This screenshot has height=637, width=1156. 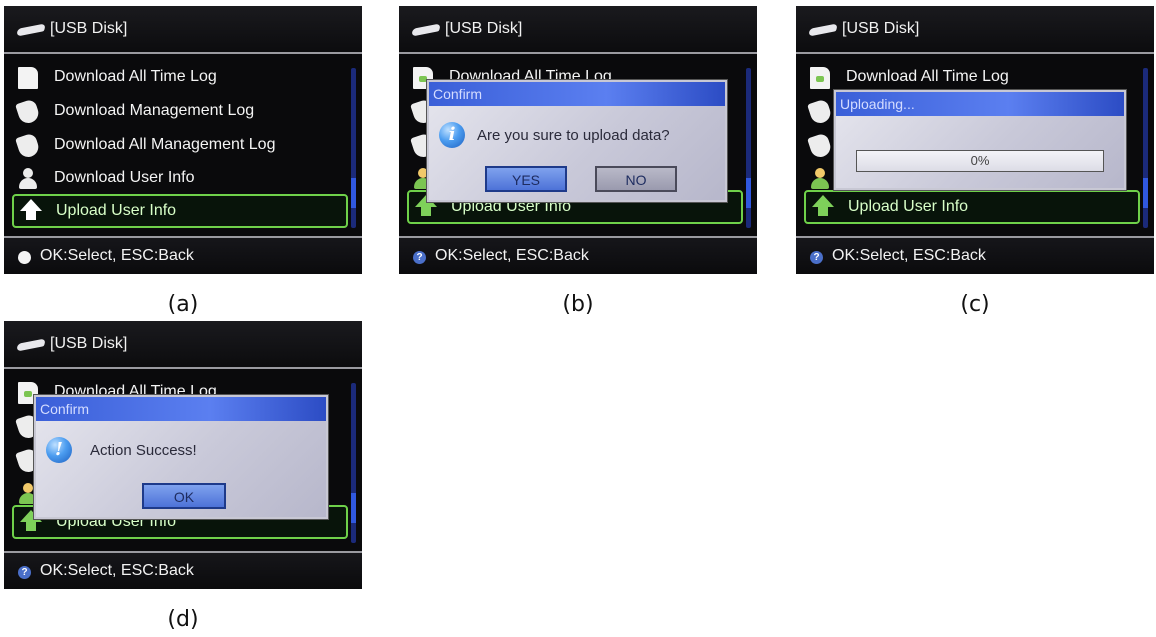 I want to click on dialog-message: Are you sure to upload data?, so click(x=573, y=135).